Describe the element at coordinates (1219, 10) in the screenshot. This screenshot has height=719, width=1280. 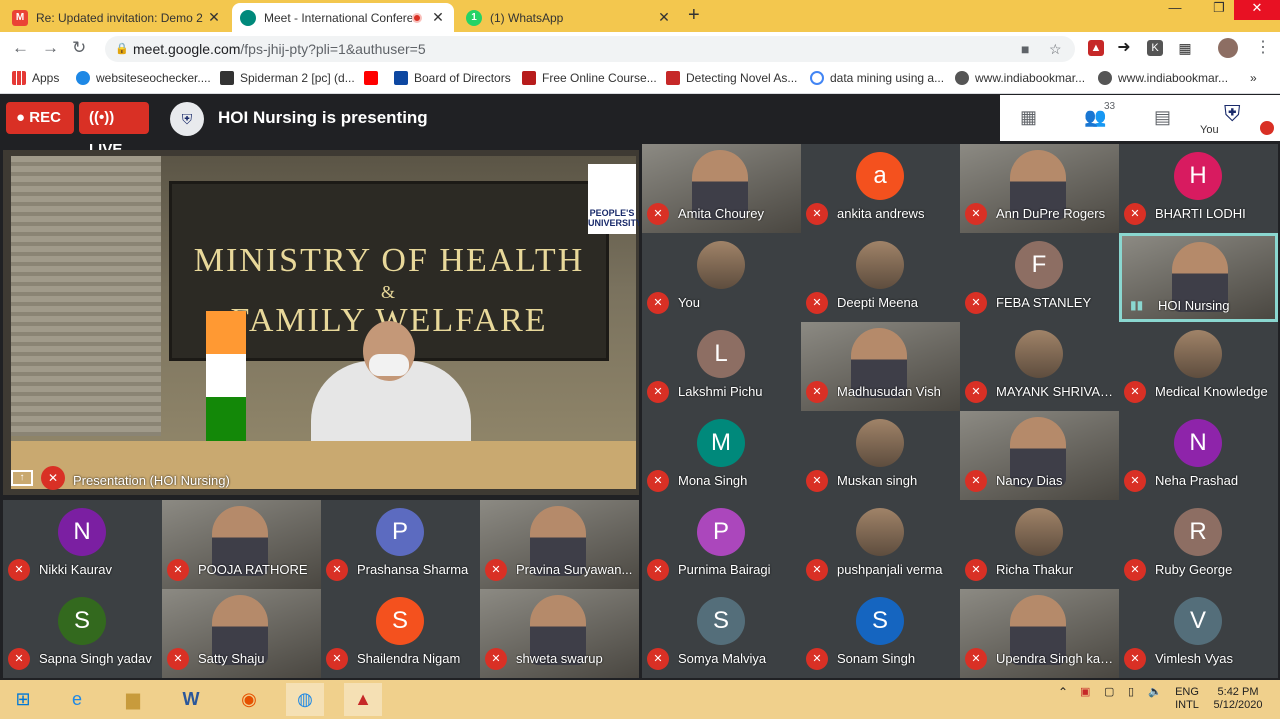
I see `restore-icon: ❐` at that location.